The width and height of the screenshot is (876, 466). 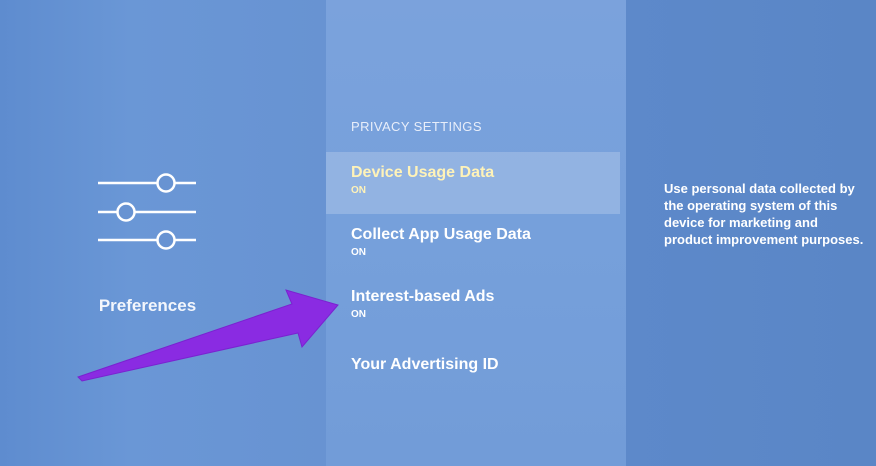 I want to click on menu-item-your-advertising-id: Your Advertising ID, so click(x=473, y=375).